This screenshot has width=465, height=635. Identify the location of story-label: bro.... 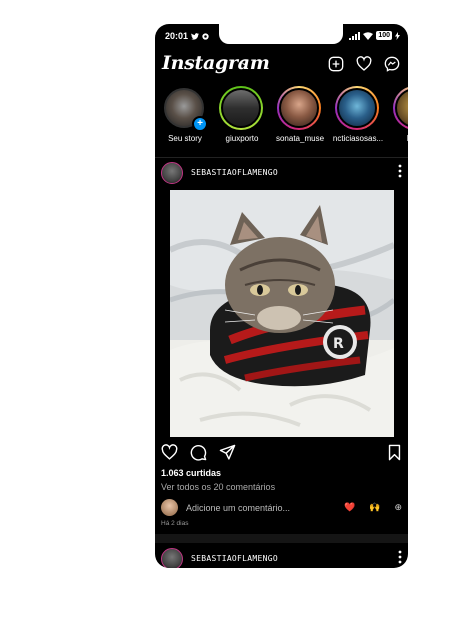
(398, 138).